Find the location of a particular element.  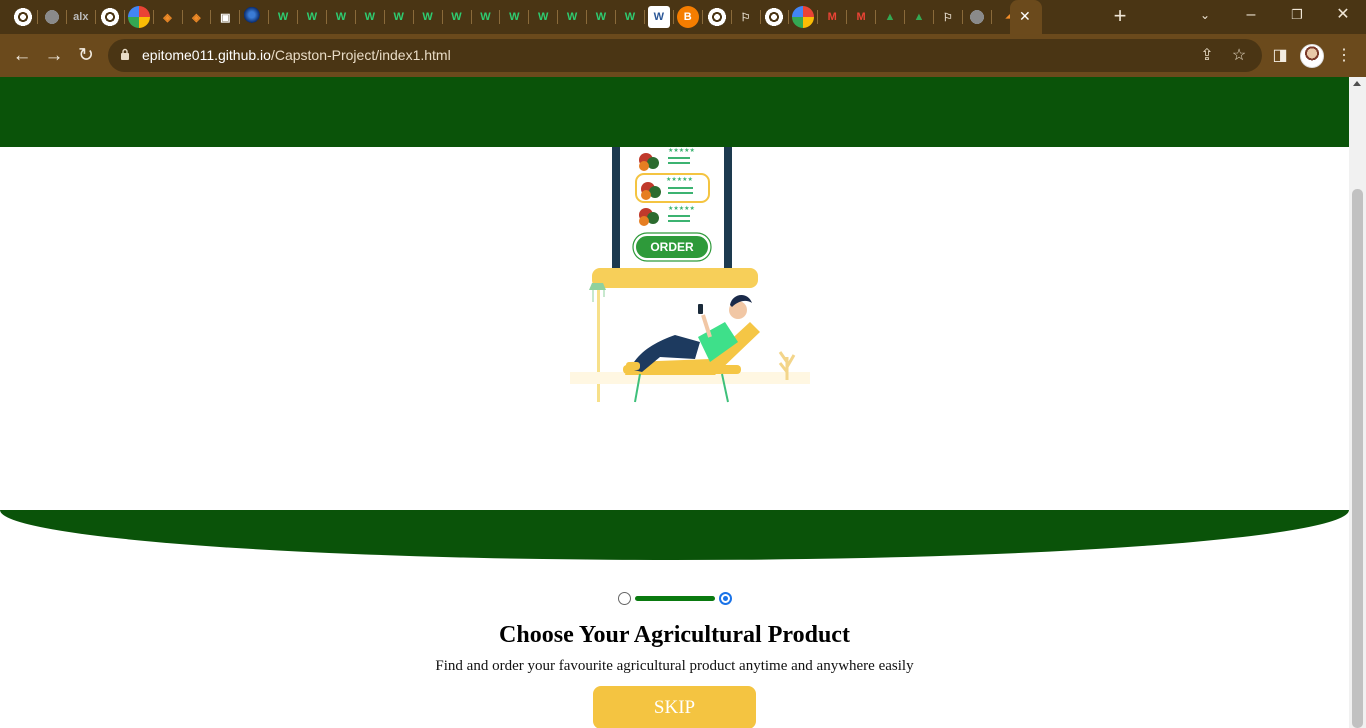

close-window-button: ✕ is located at coordinates (1343, 16).